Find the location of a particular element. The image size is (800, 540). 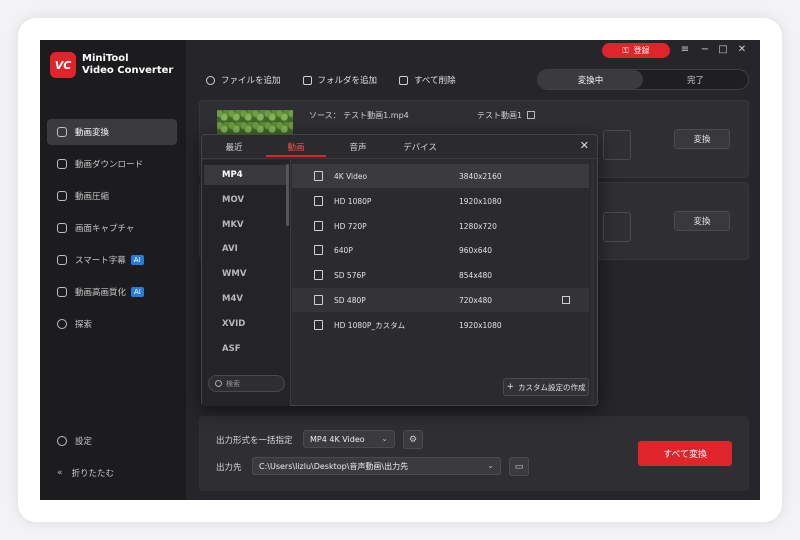

add-file-label: ファイルを追加 is located at coordinates (251, 81).